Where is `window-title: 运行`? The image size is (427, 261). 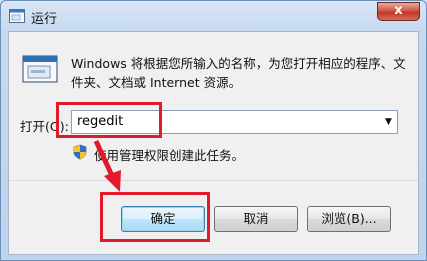 window-title: 运行 is located at coordinates (44, 19).